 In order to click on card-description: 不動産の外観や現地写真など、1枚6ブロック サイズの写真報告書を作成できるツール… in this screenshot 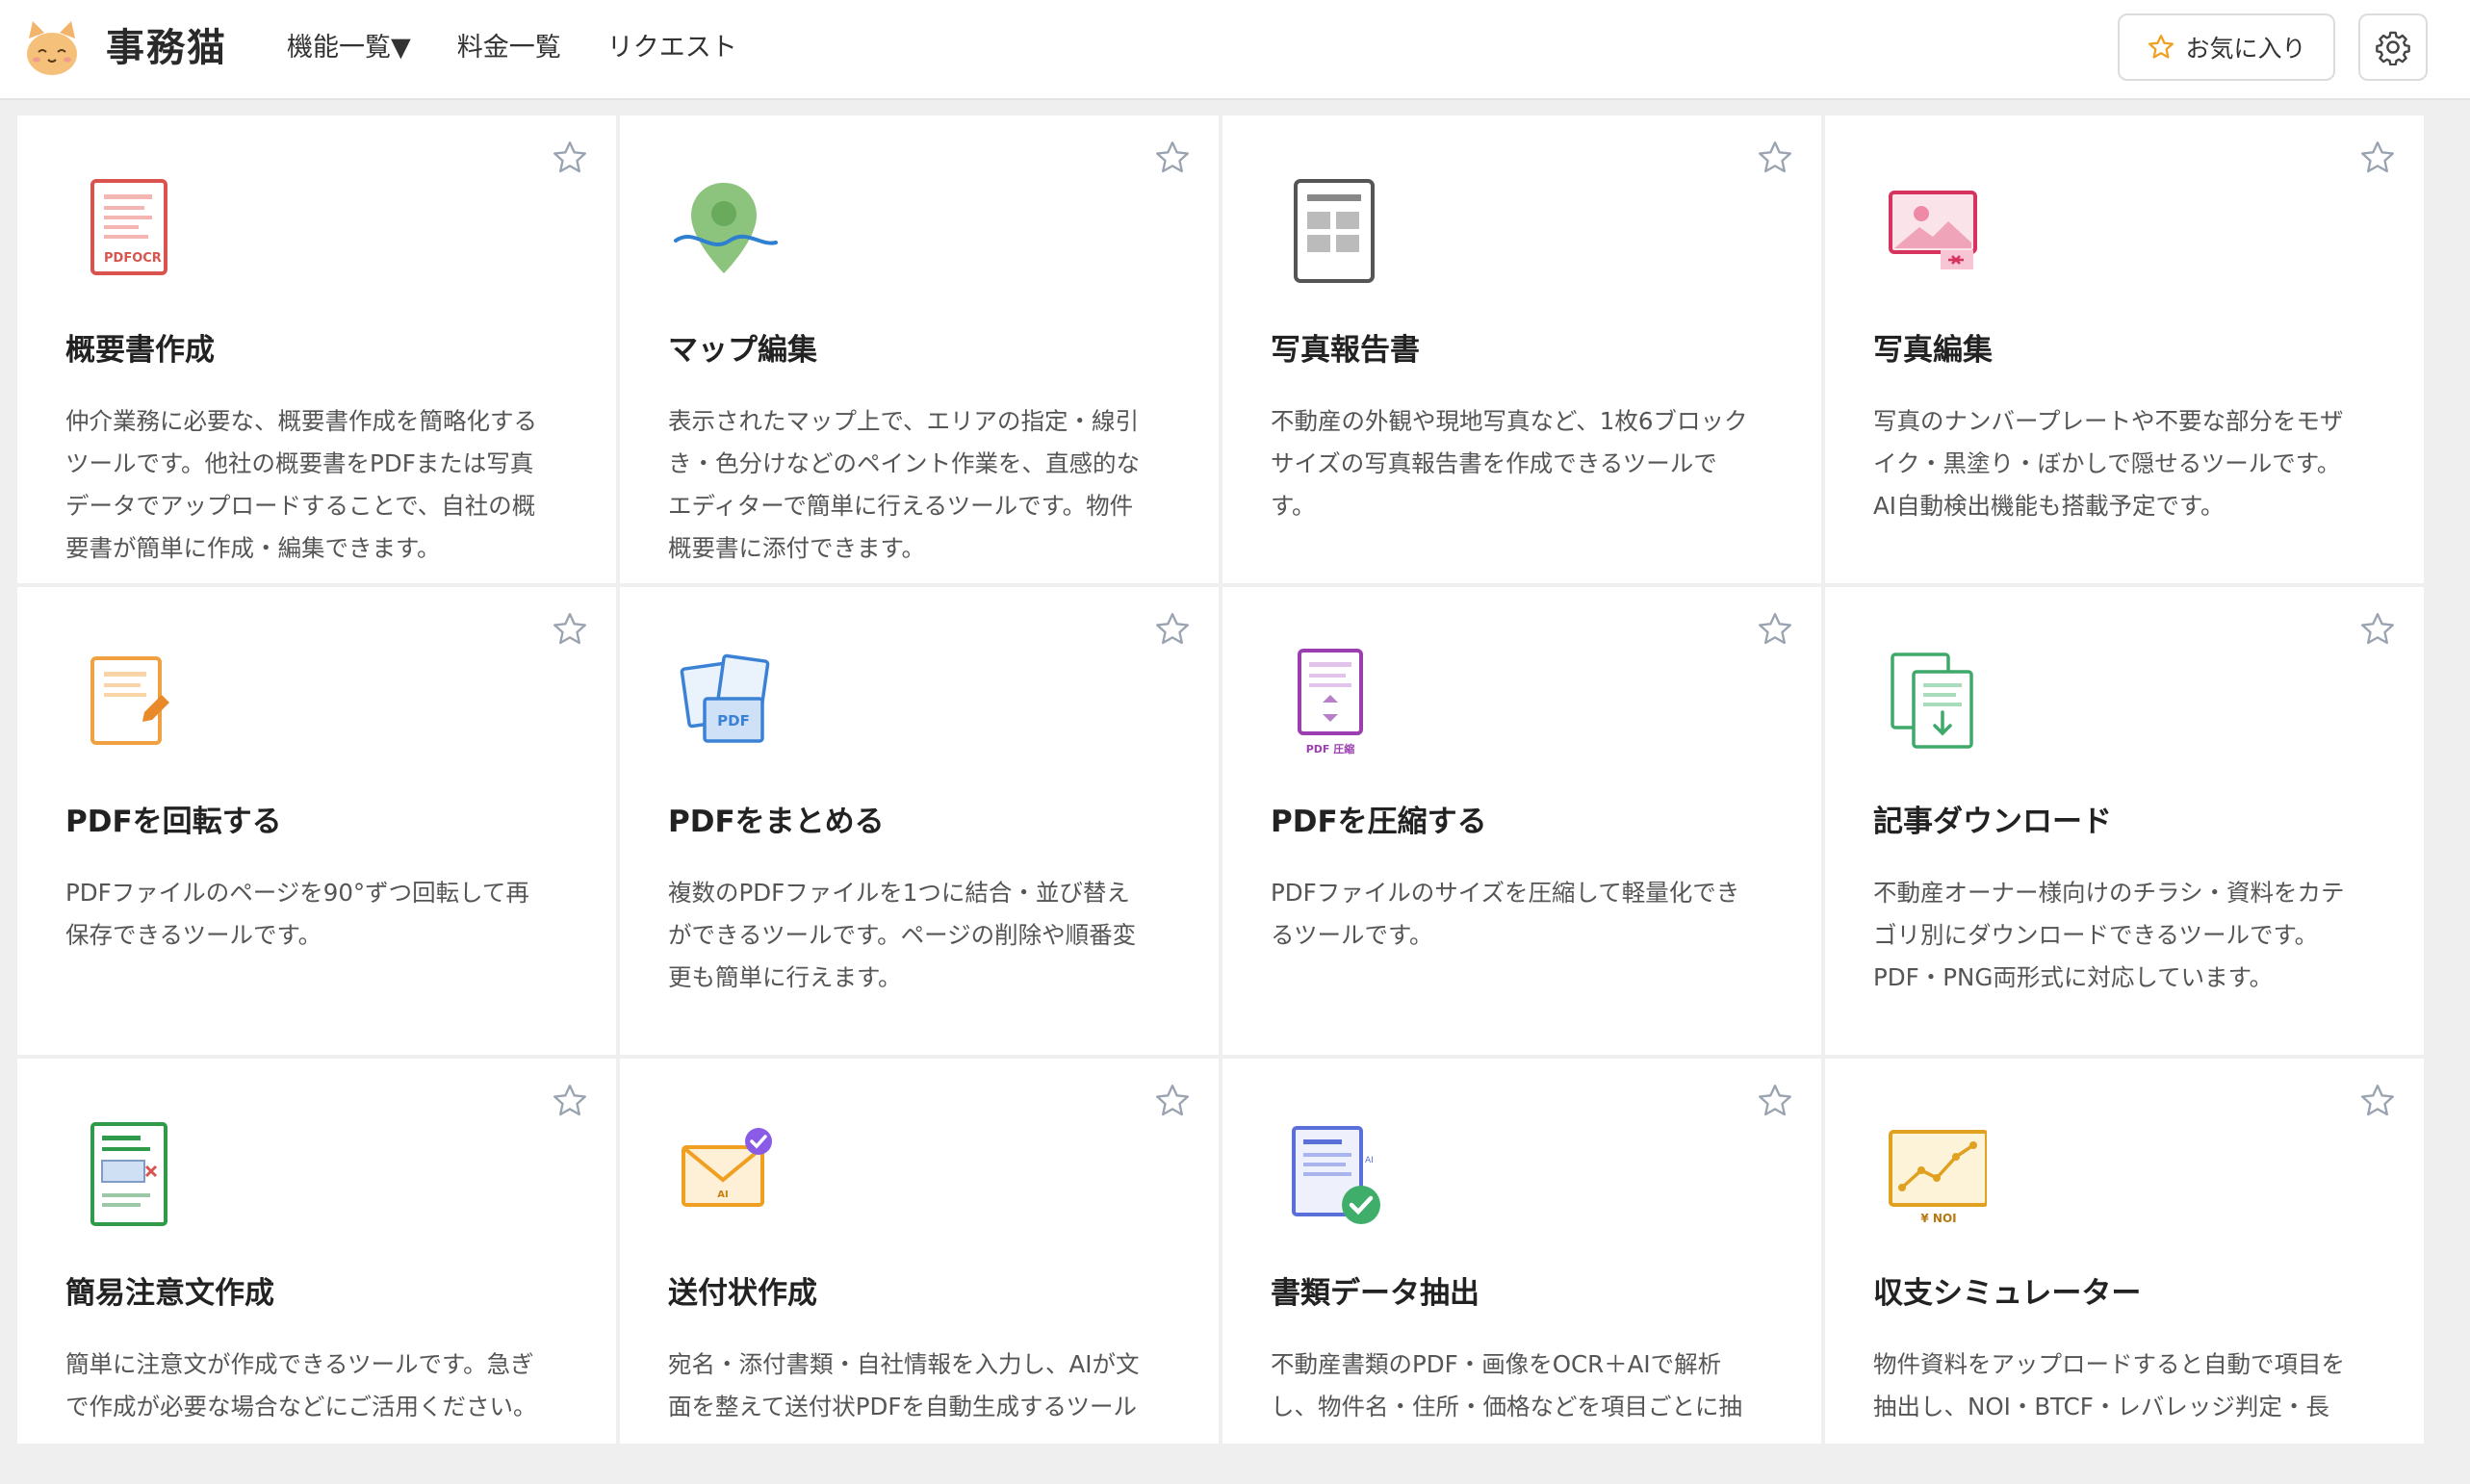, I will do `click(1509, 464)`.